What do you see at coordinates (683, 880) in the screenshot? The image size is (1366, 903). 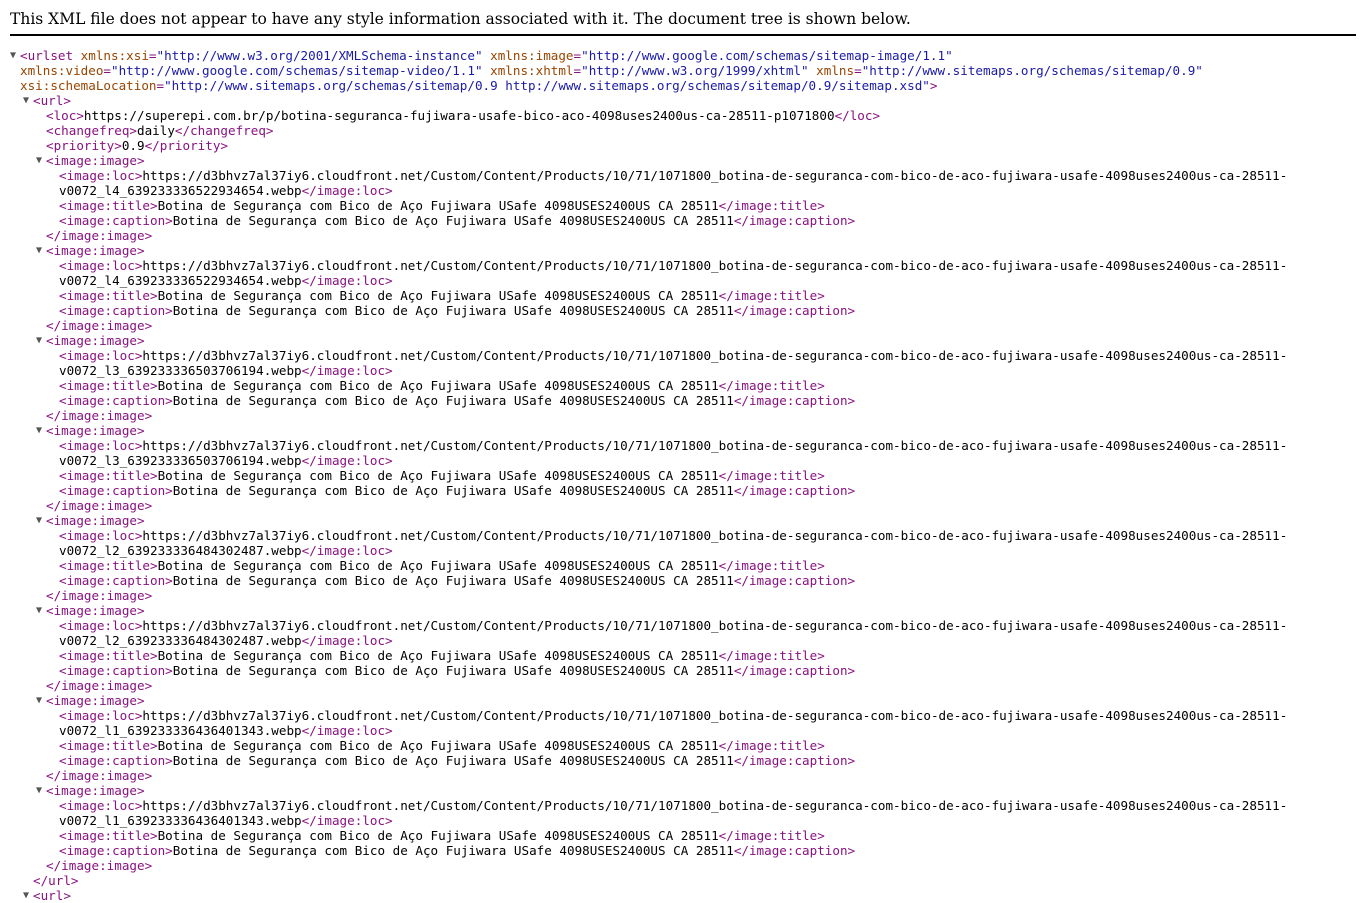 I see `url-close-line: </url>` at bounding box center [683, 880].